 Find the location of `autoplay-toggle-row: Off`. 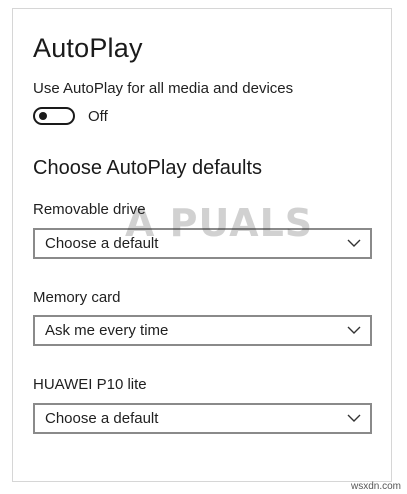

autoplay-toggle-row: Off is located at coordinates (70, 116).